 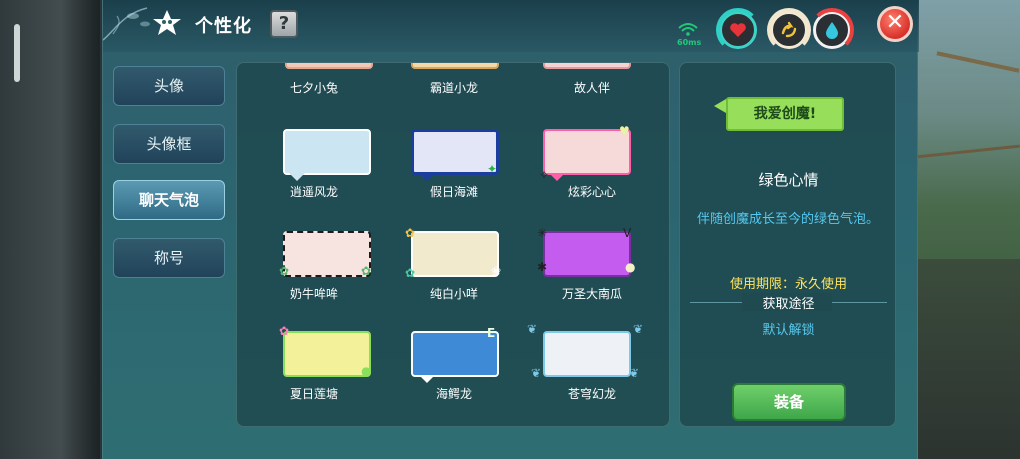 What do you see at coordinates (591, 192) in the screenshot?
I see `bubble-label: 炫彩心心` at bounding box center [591, 192].